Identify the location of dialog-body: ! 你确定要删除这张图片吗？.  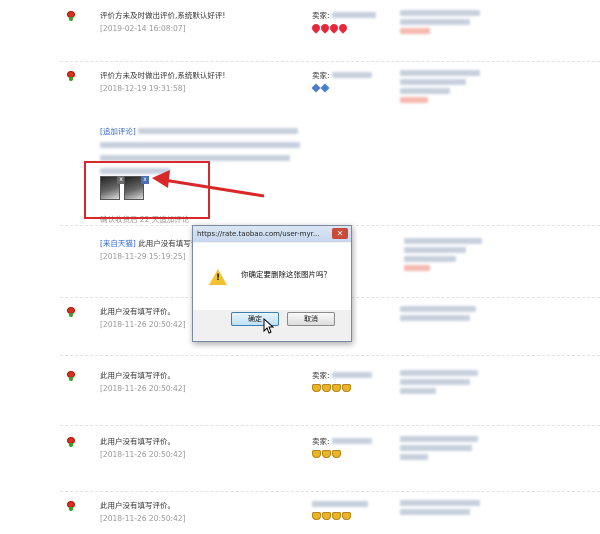
(272, 276).